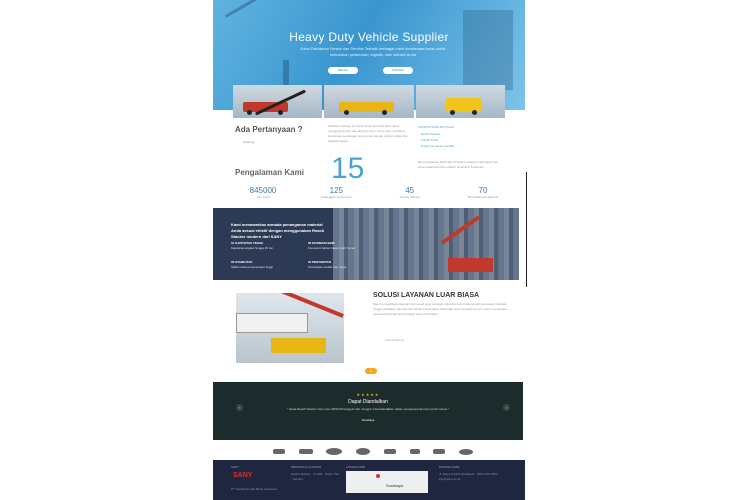 Image resolution: width=750 pixels, height=500 pixels. What do you see at coordinates (368, 420) in the screenshot?
I see `testimonial-author: Surabaya` at bounding box center [368, 420].